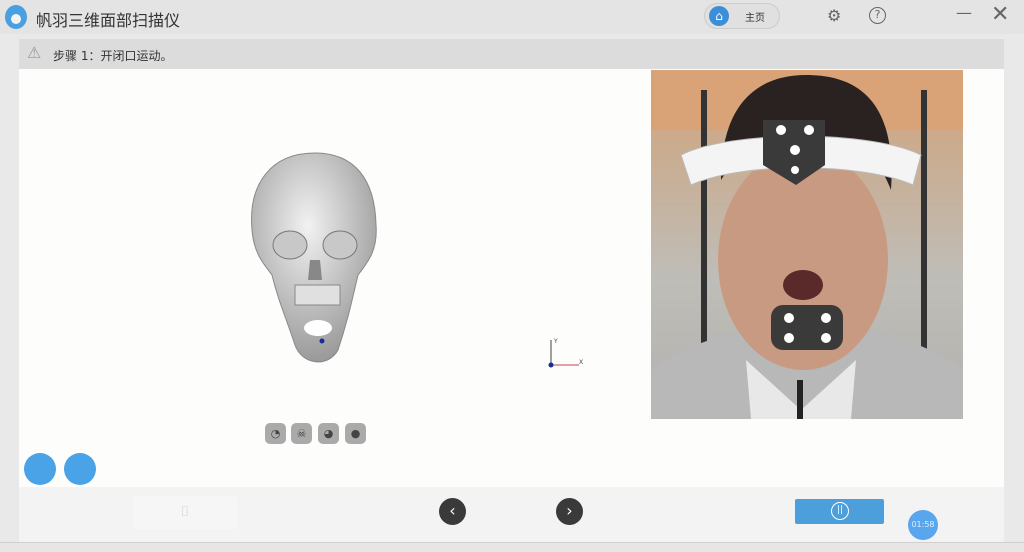 Image resolution: width=1024 pixels, height=552 pixels. Describe the element at coordinates (301, 433) in the screenshot. I see `view-front-skull-button: ☠` at that location.